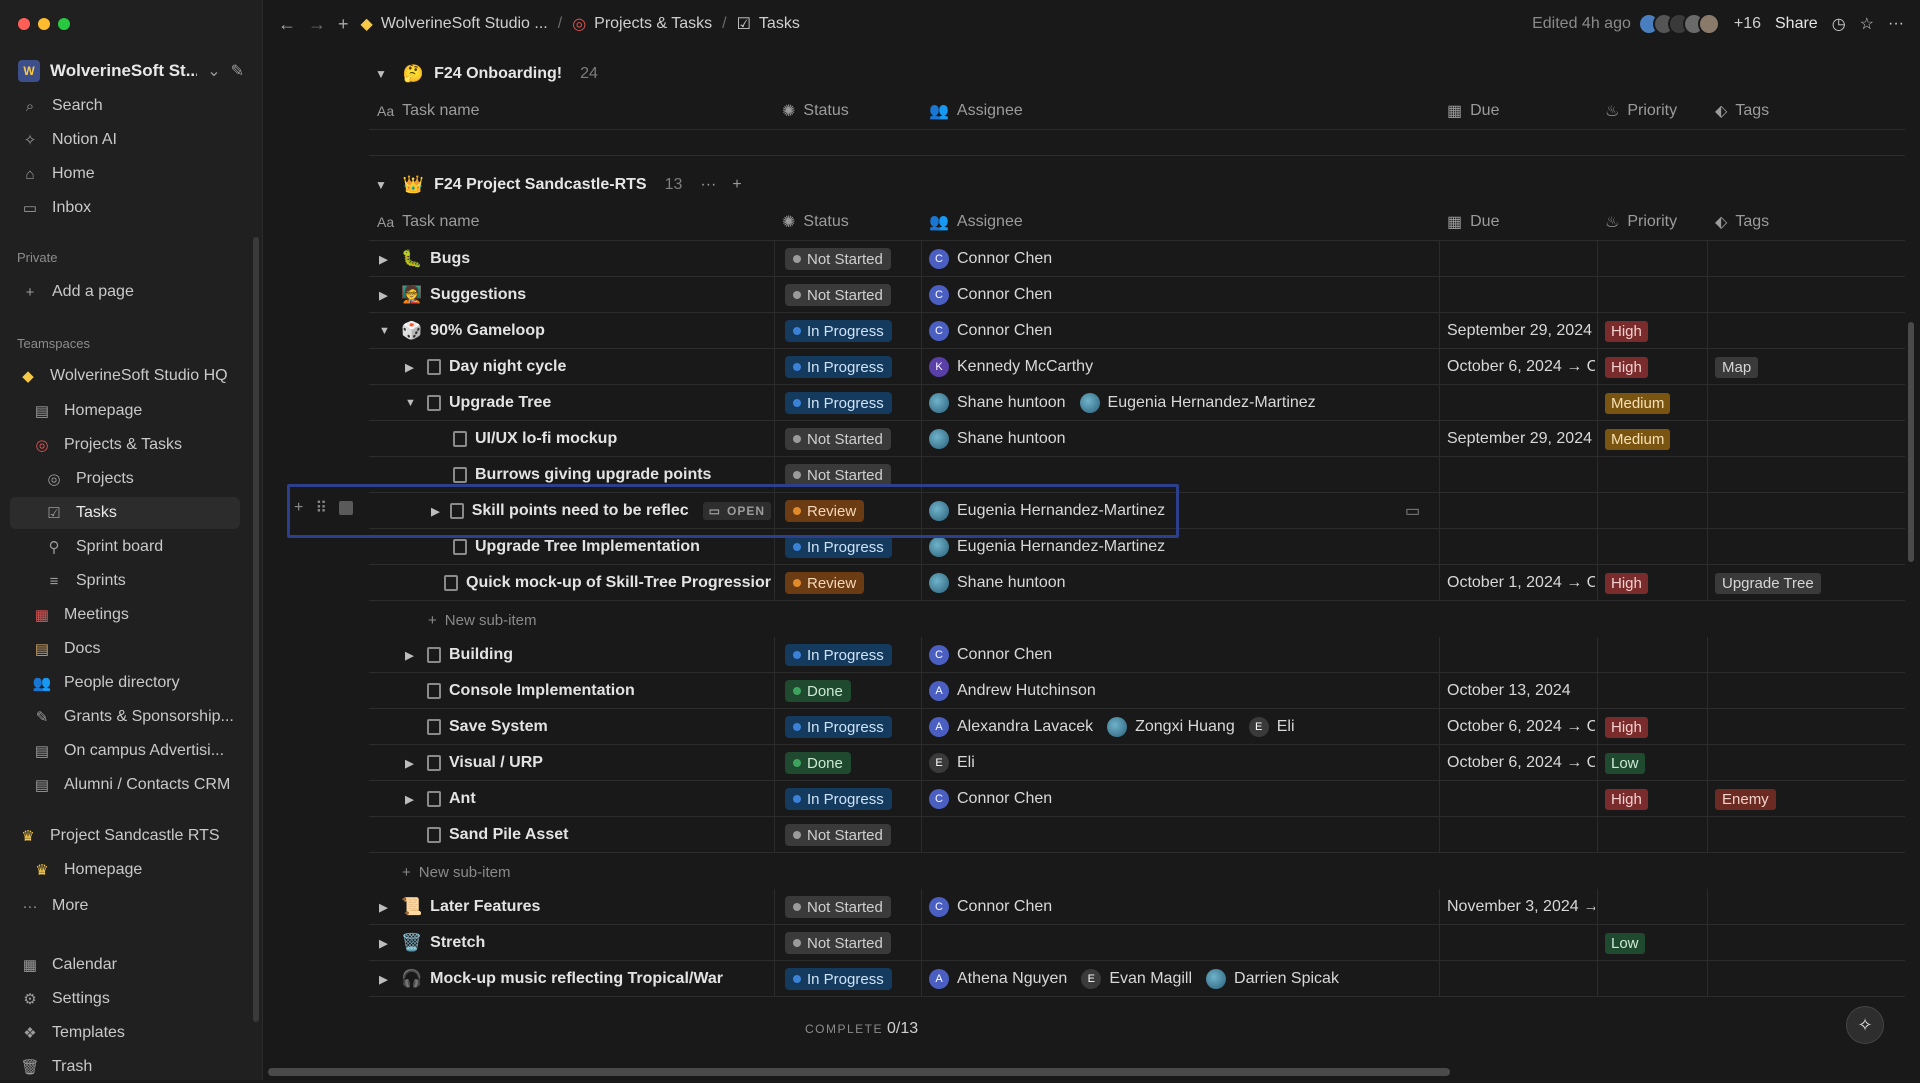 The image size is (1920, 1083). I want to click on drag-handle-icon: ⠿, so click(321, 508).